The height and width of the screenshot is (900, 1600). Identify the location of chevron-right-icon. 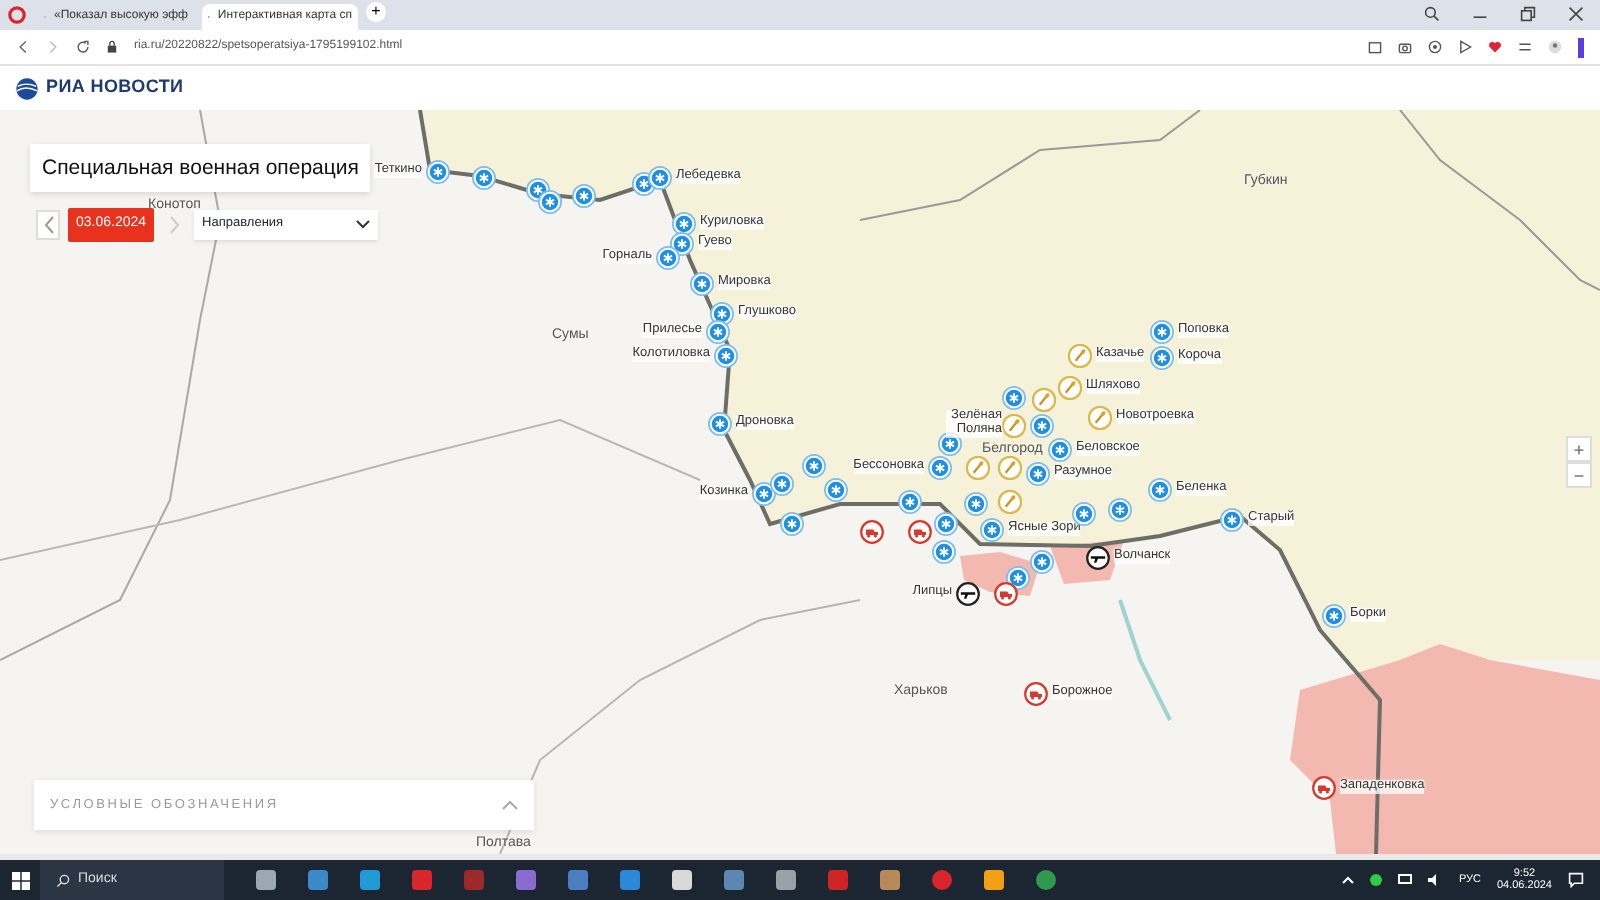
(174, 224).